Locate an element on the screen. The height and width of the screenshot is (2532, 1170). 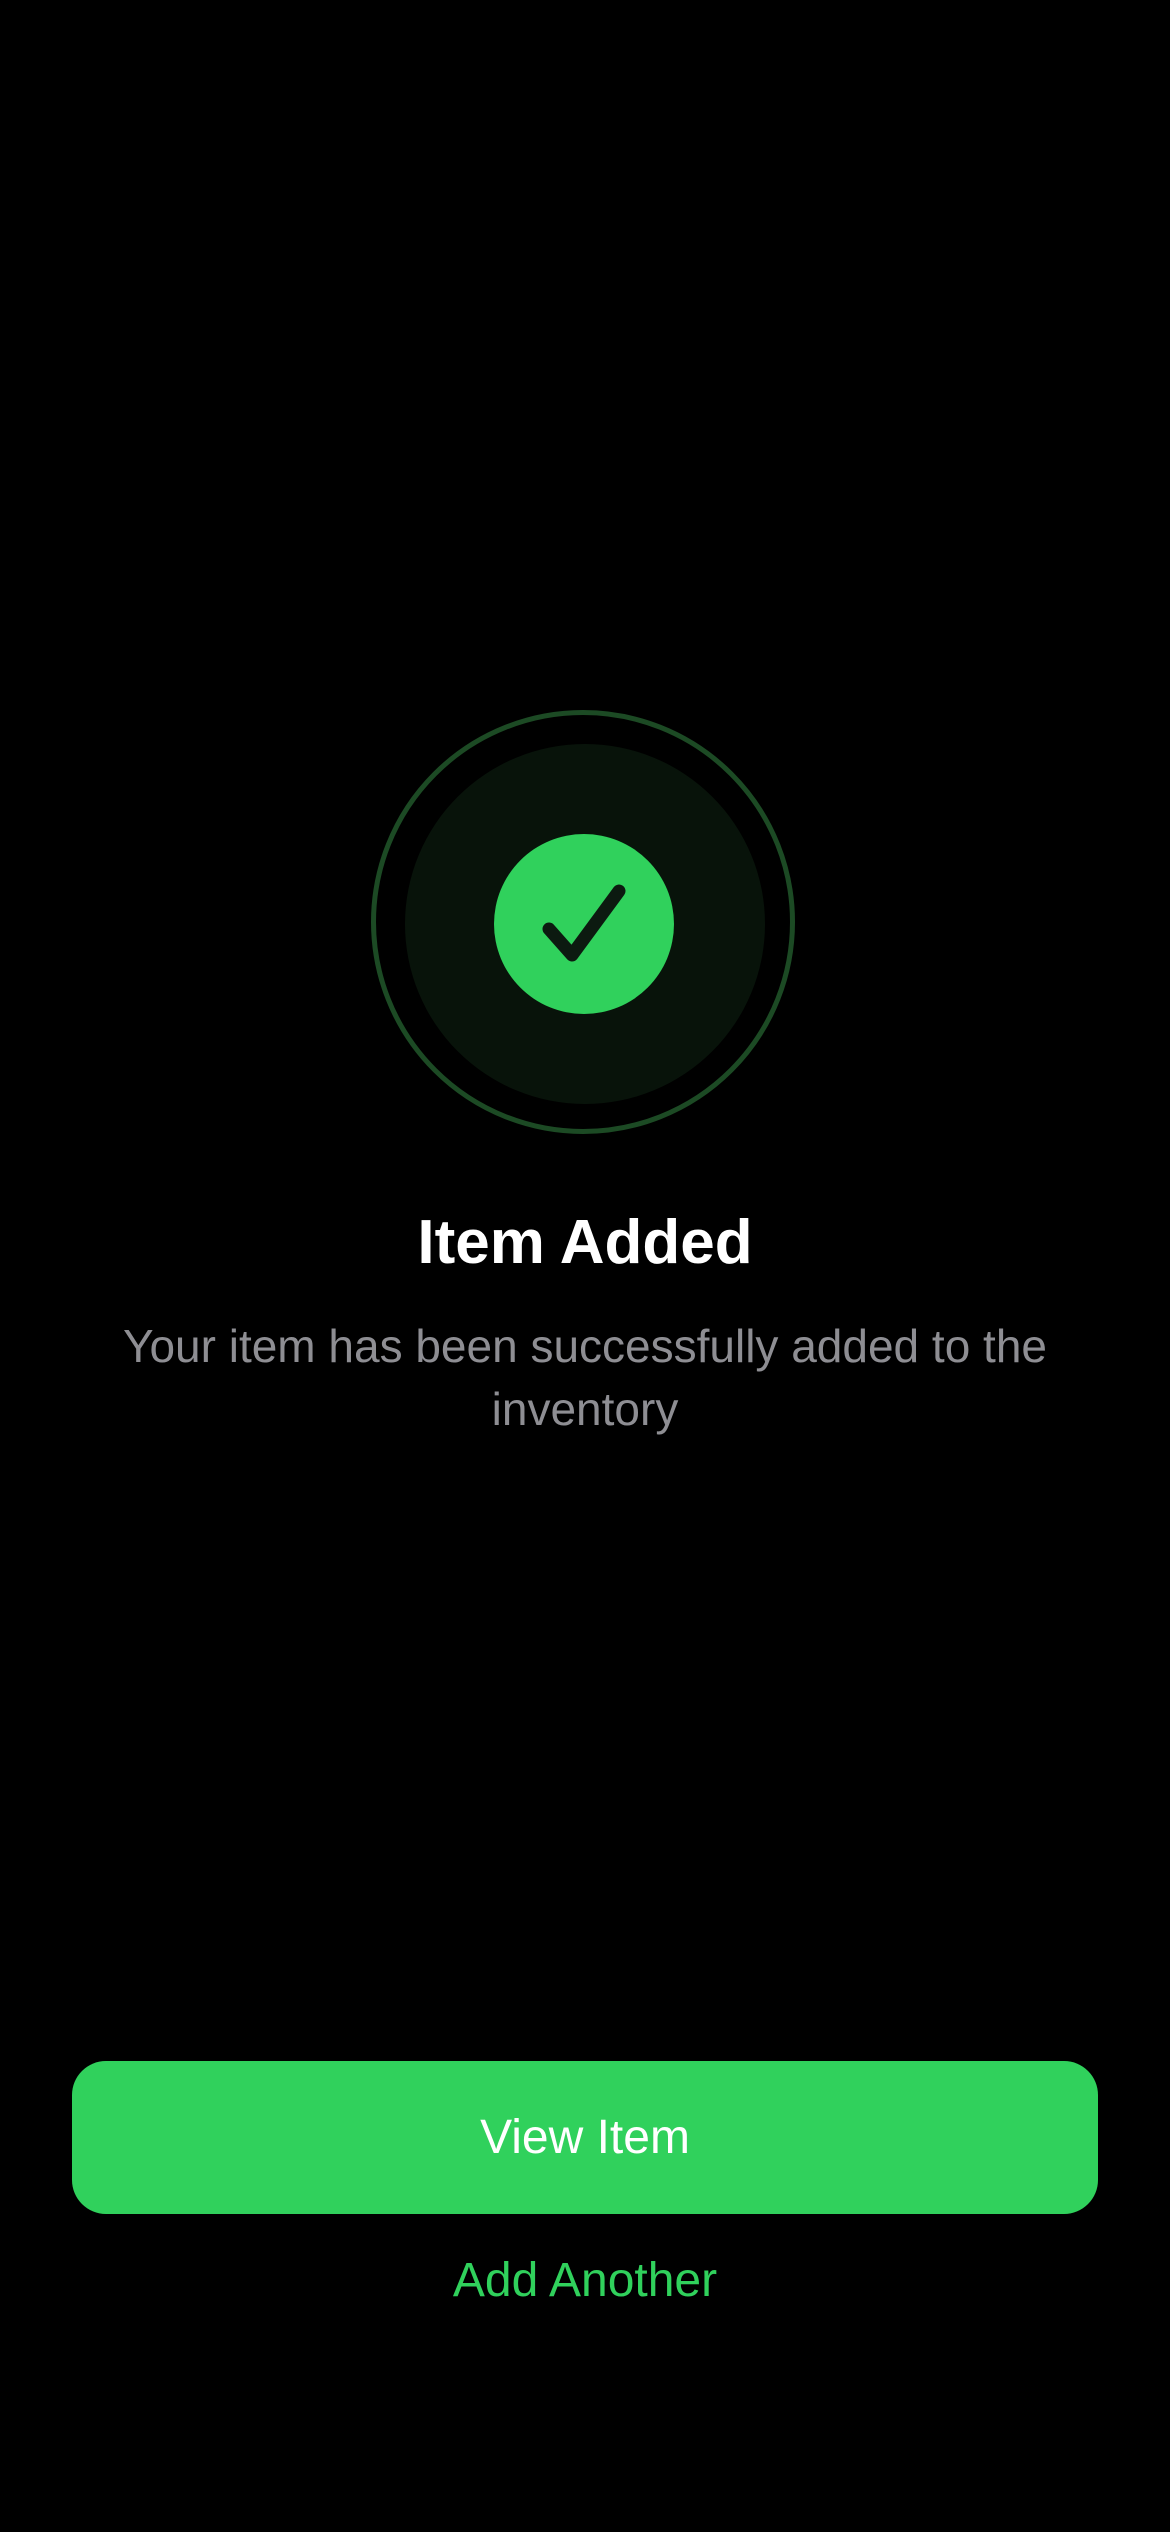
checkmark-icon is located at coordinates (584, 923).